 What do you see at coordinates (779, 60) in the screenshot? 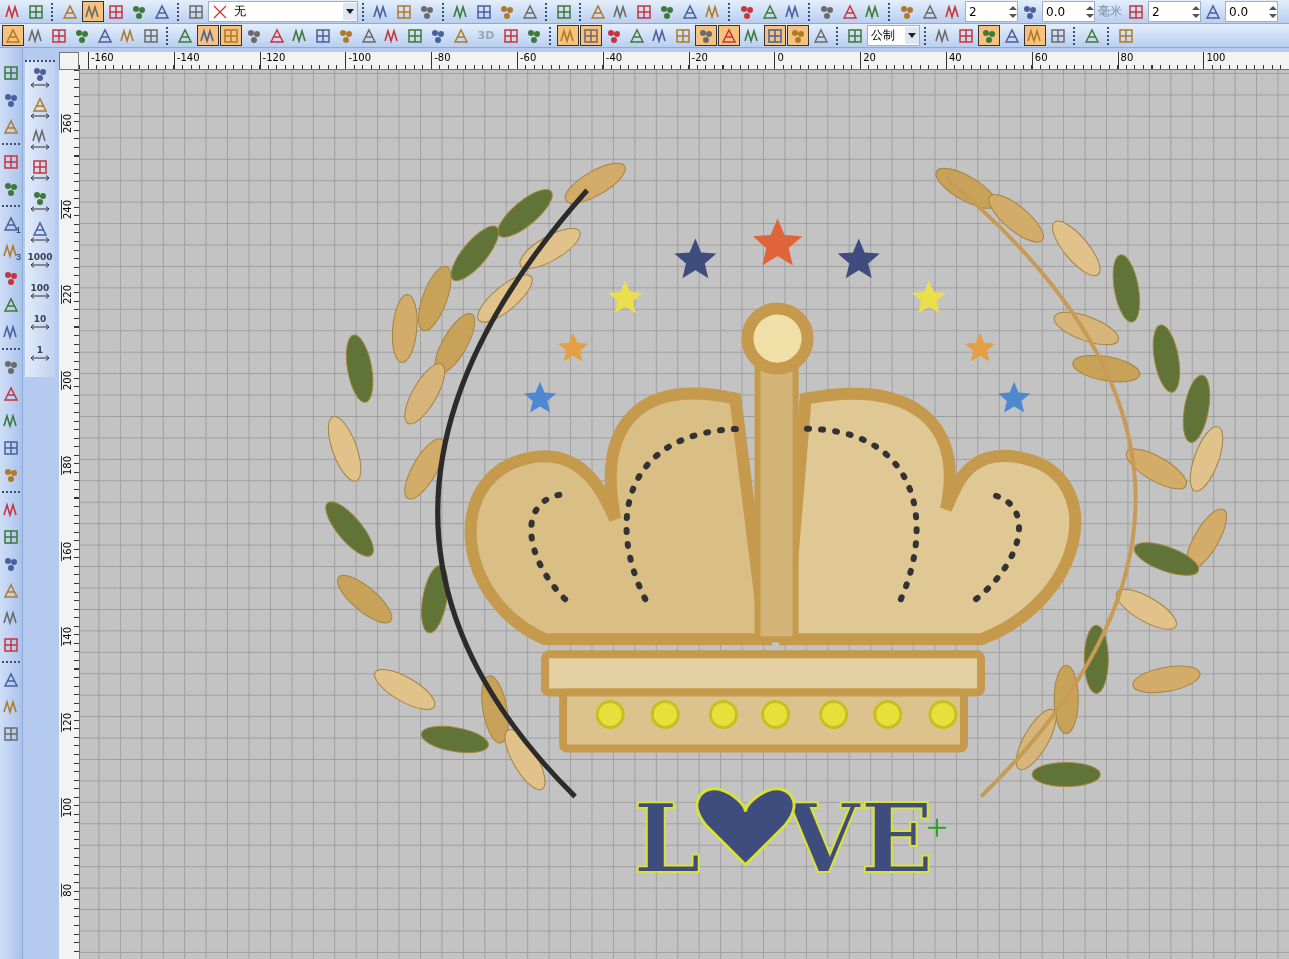
I see `ruler-label: 0` at bounding box center [779, 60].